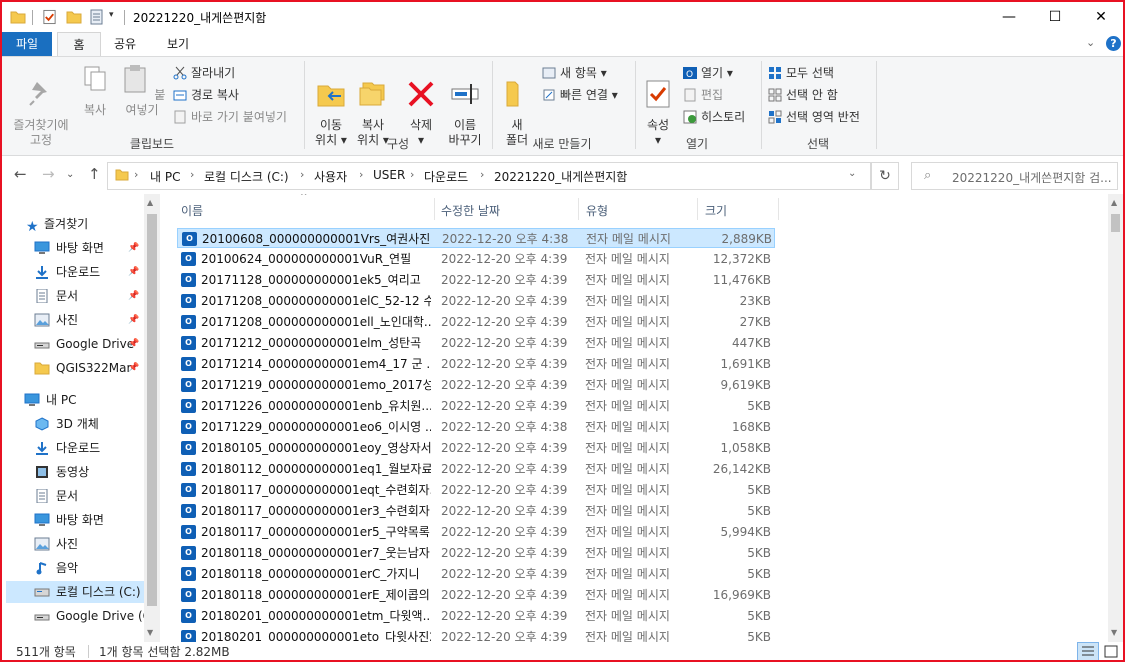 Image resolution: width=1125 pixels, height=662 pixels. What do you see at coordinates (560, 176) in the screenshot?
I see `breadcrumb-current-folder: 20221220_내게쓴편지함` at bounding box center [560, 176].